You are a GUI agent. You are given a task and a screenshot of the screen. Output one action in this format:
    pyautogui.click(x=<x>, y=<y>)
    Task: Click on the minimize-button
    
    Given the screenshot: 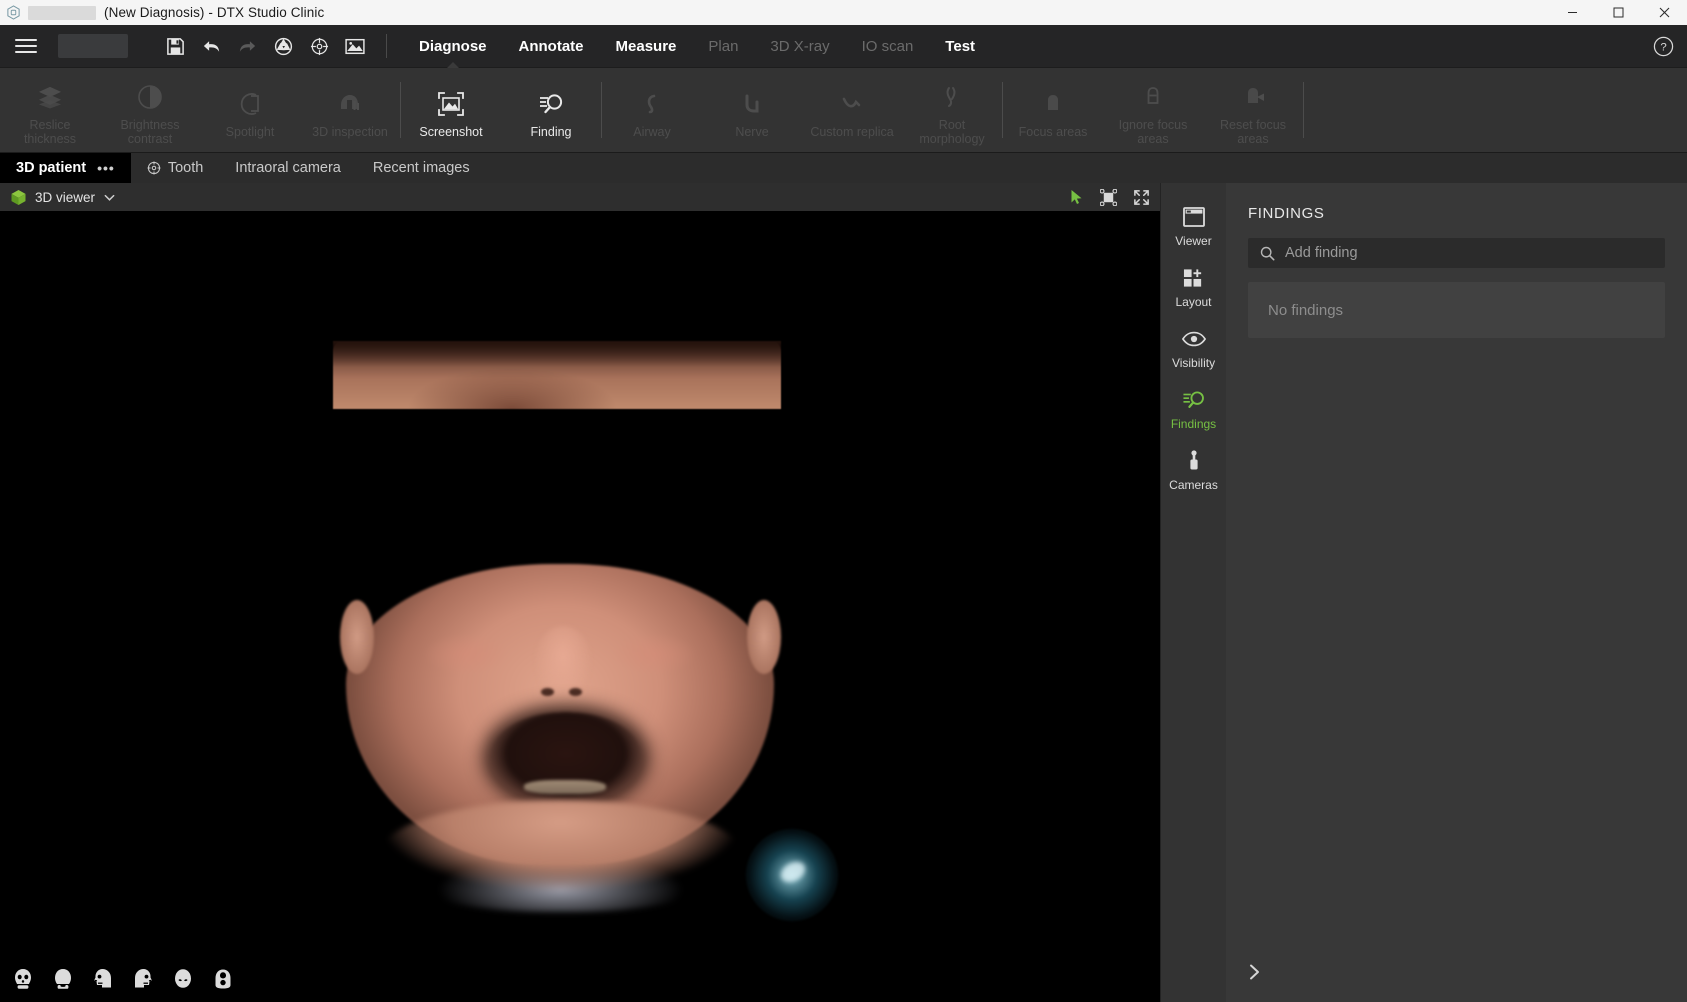 What is the action you would take?
    pyautogui.click(x=1572, y=12)
    